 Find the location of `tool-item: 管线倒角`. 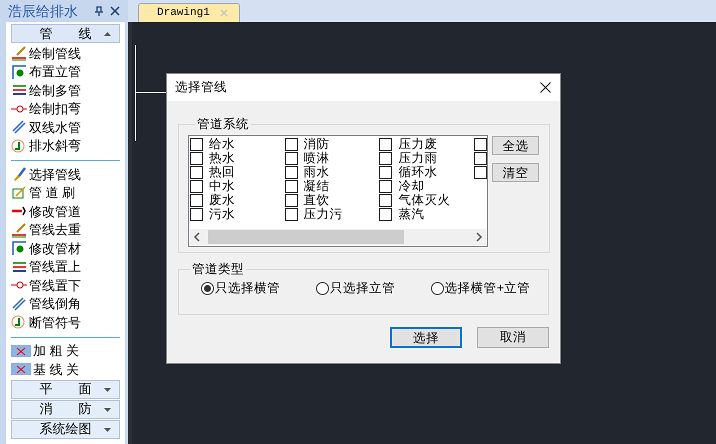

tool-item: 管线倒角 is located at coordinates (65, 303).